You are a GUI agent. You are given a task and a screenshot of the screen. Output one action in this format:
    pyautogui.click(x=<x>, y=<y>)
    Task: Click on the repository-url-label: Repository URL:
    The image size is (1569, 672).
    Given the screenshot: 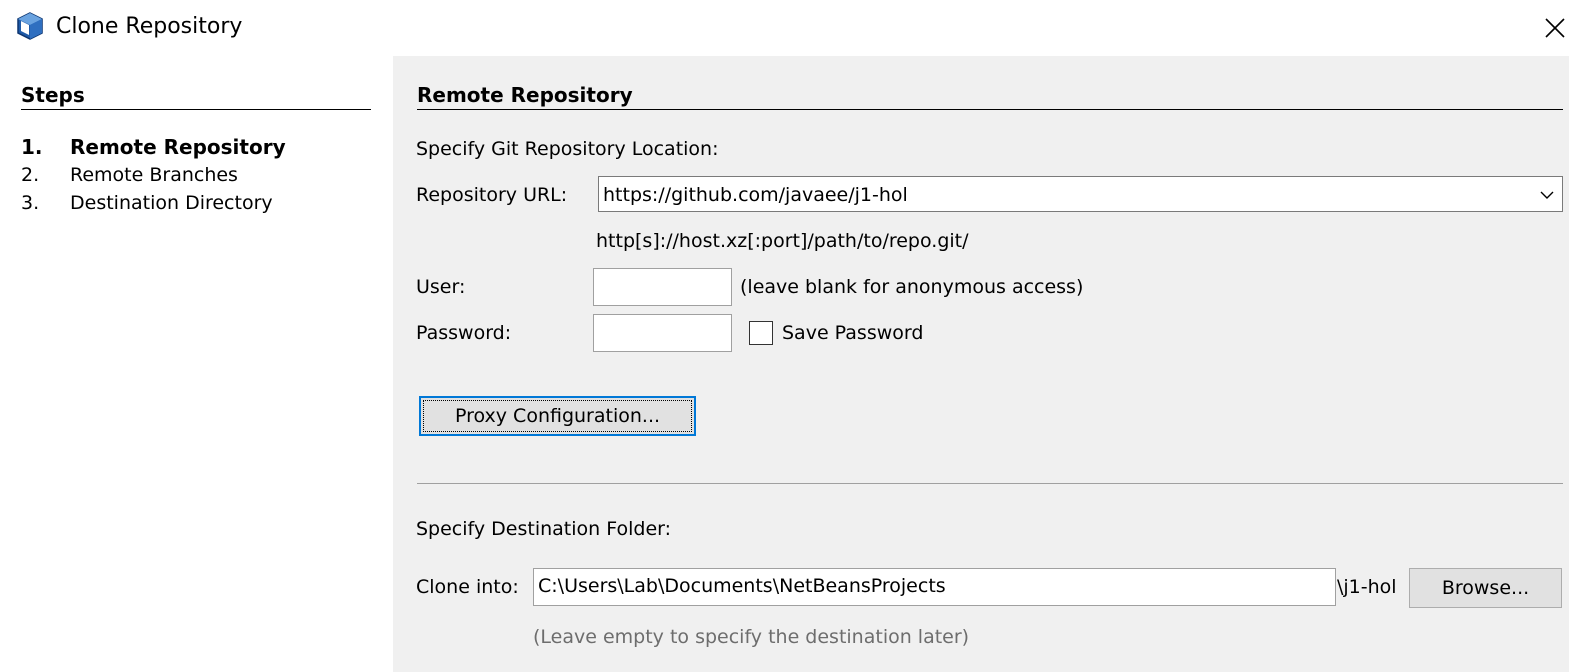 What is the action you would take?
    pyautogui.click(x=492, y=195)
    